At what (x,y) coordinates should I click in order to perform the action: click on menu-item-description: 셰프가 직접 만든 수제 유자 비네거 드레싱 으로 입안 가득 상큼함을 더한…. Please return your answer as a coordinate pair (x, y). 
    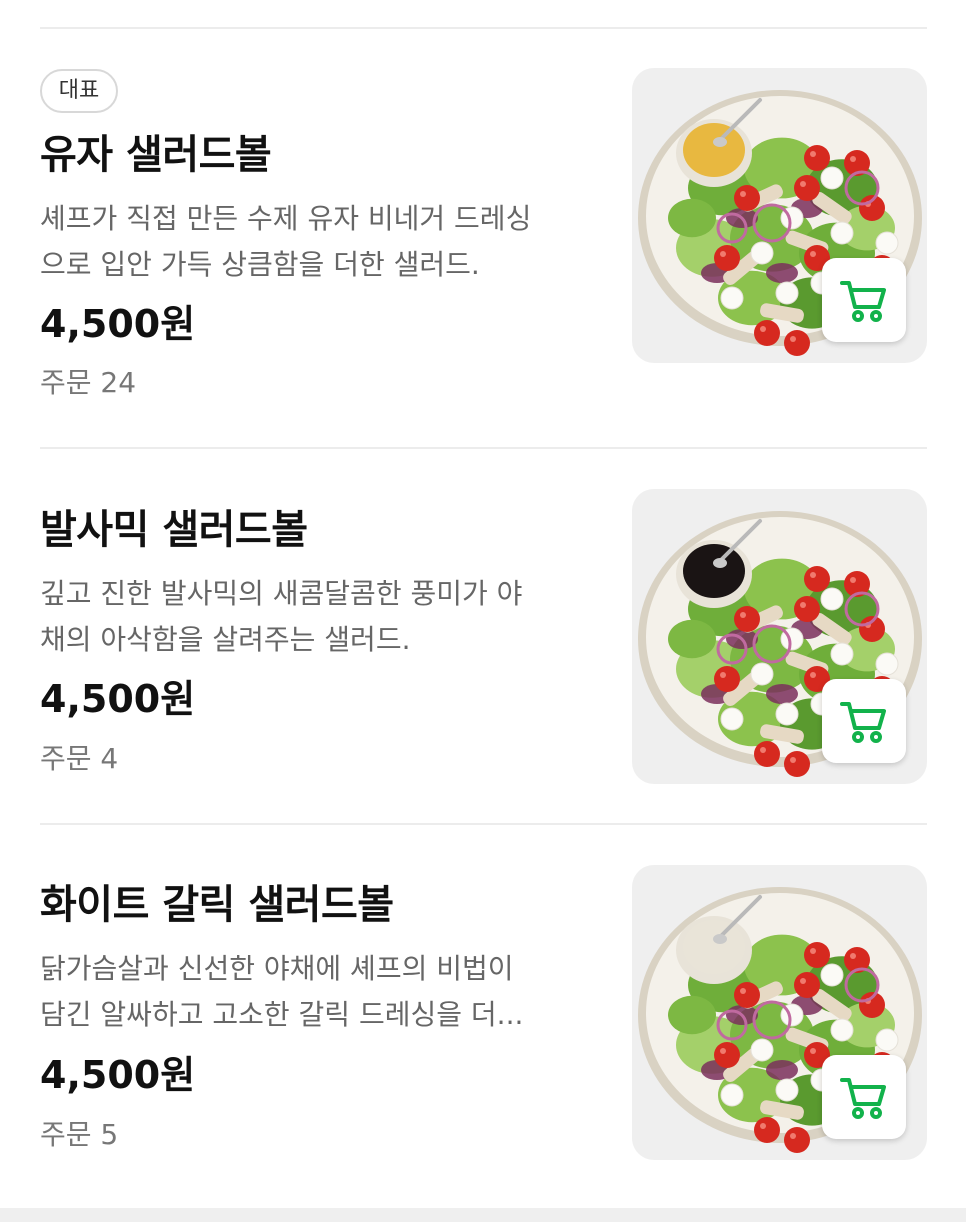
    Looking at the image, I should click on (312, 242).